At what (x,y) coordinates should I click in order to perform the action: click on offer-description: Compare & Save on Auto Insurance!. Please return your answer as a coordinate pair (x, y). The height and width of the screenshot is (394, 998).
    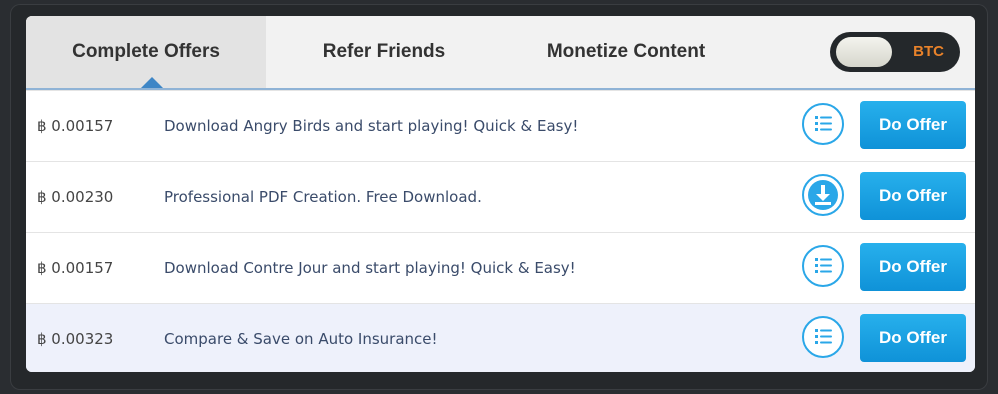
    Looking at the image, I should click on (301, 338).